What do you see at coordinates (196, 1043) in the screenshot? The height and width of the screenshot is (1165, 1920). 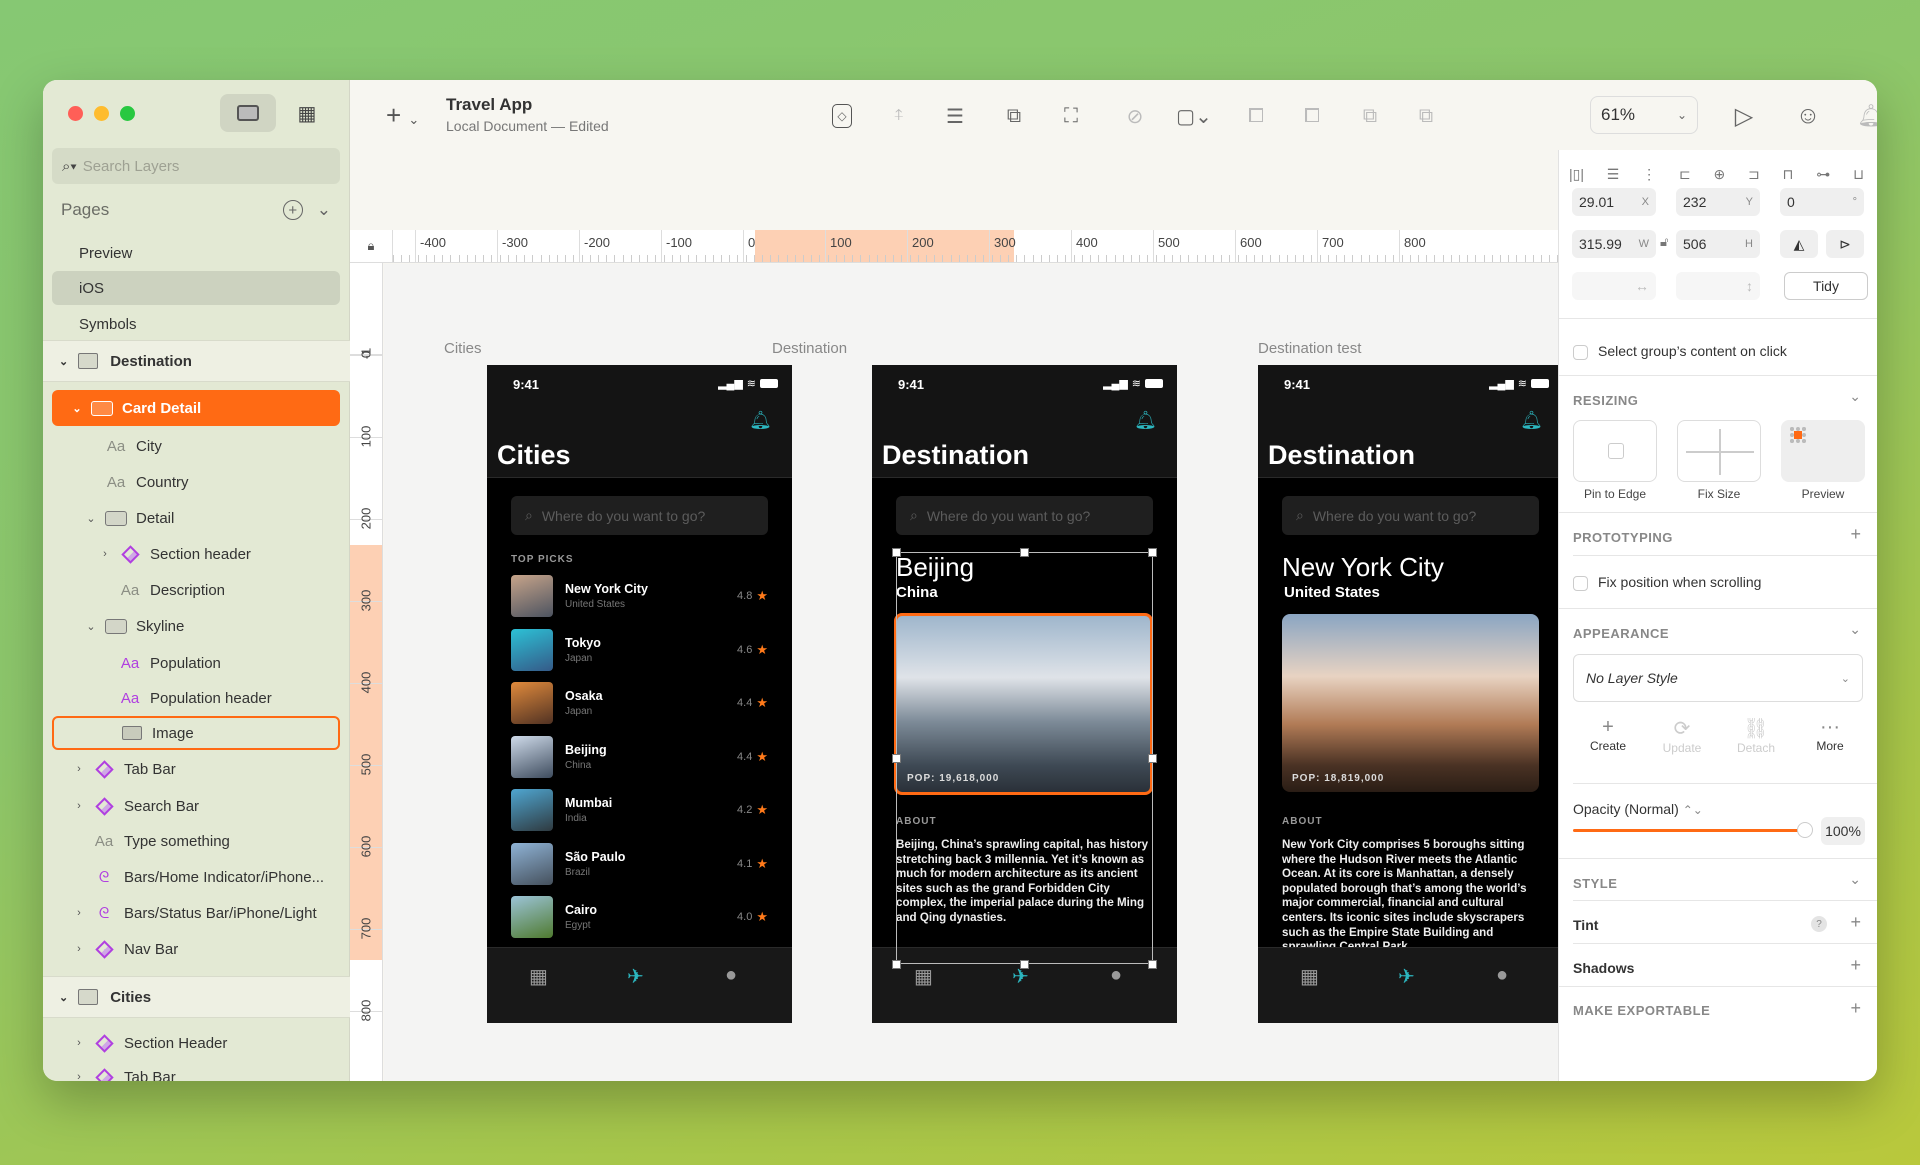 I see `layer-section-header: › Section Header` at bounding box center [196, 1043].